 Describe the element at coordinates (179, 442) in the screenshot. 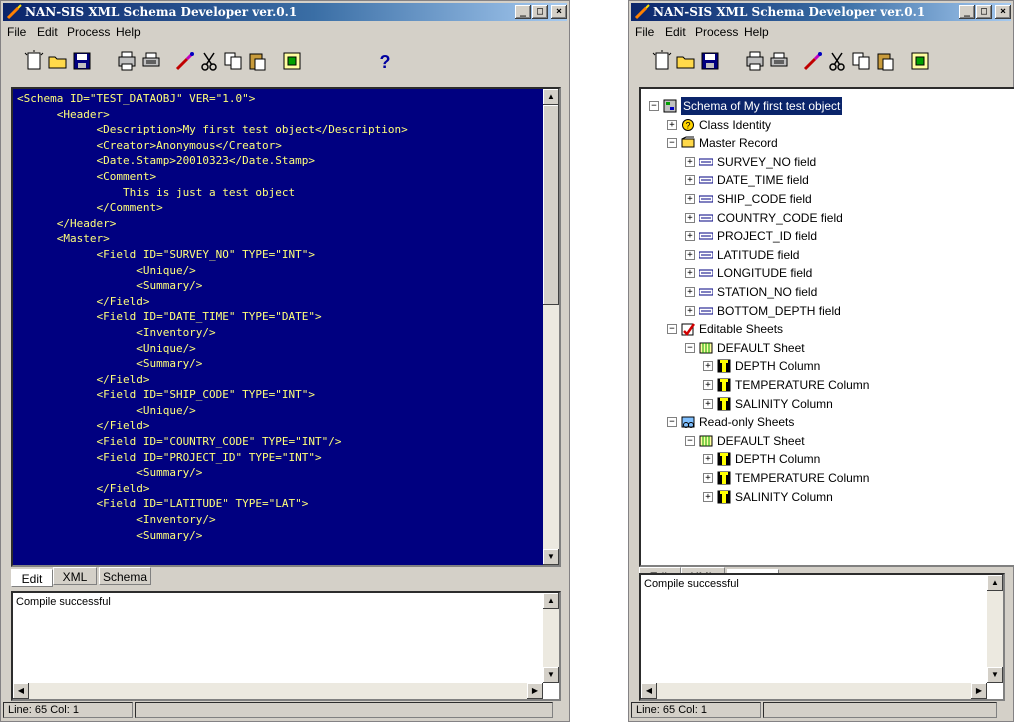

I see `code-line: <Field ID="COUNTRY_CODE" TYPE="INT"/>` at that location.